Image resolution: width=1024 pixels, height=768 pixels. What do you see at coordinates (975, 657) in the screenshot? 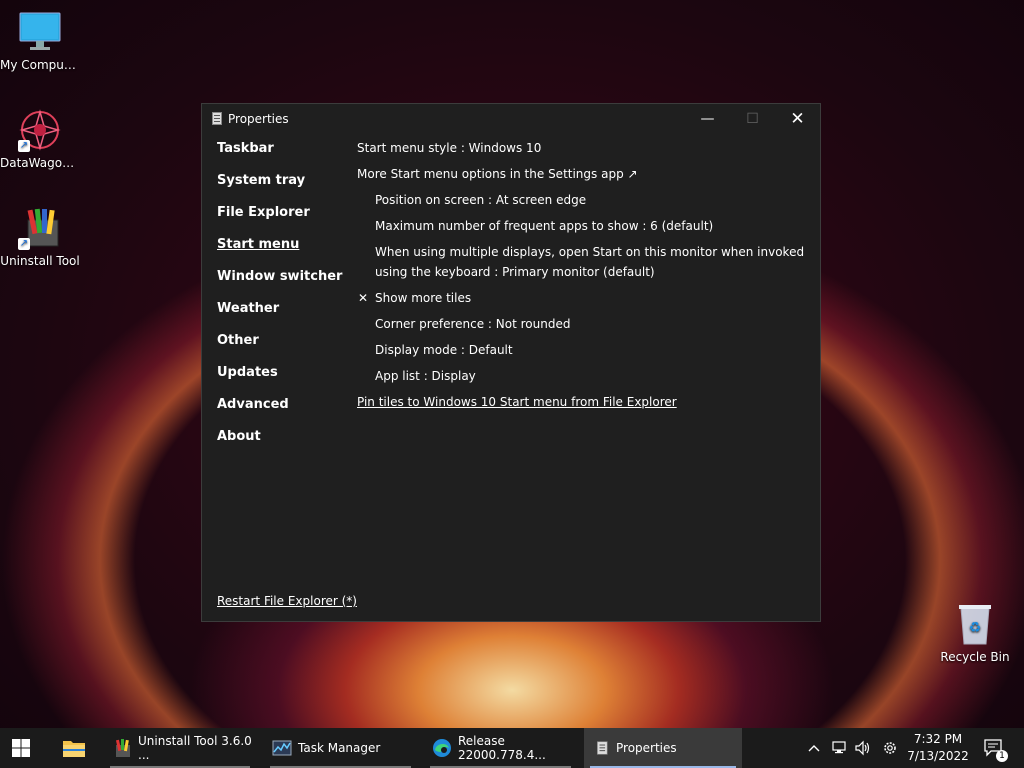
I see `desktop-icon-label: Recycle Bin` at bounding box center [975, 657].